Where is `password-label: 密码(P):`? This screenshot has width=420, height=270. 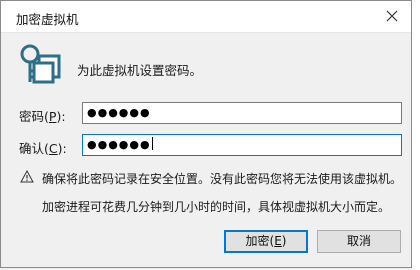 password-label: 密码(P): is located at coordinates (42, 116).